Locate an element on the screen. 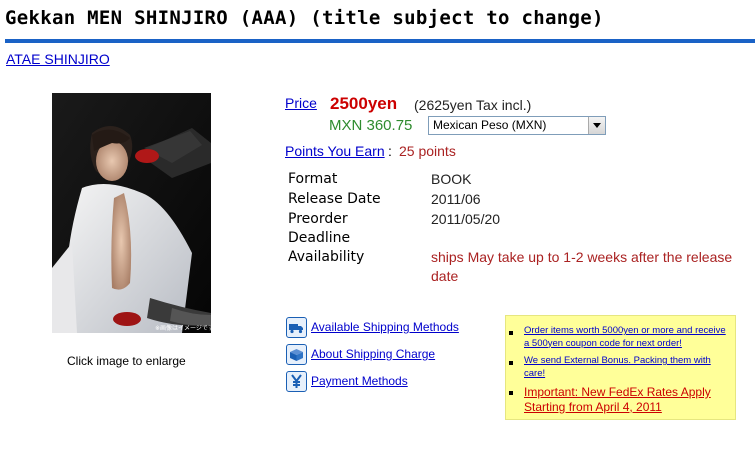 This screenshot has height=457, width=755. currency-selected-value: Mexican Peso (MXN) is located at coordinates (490, 125).